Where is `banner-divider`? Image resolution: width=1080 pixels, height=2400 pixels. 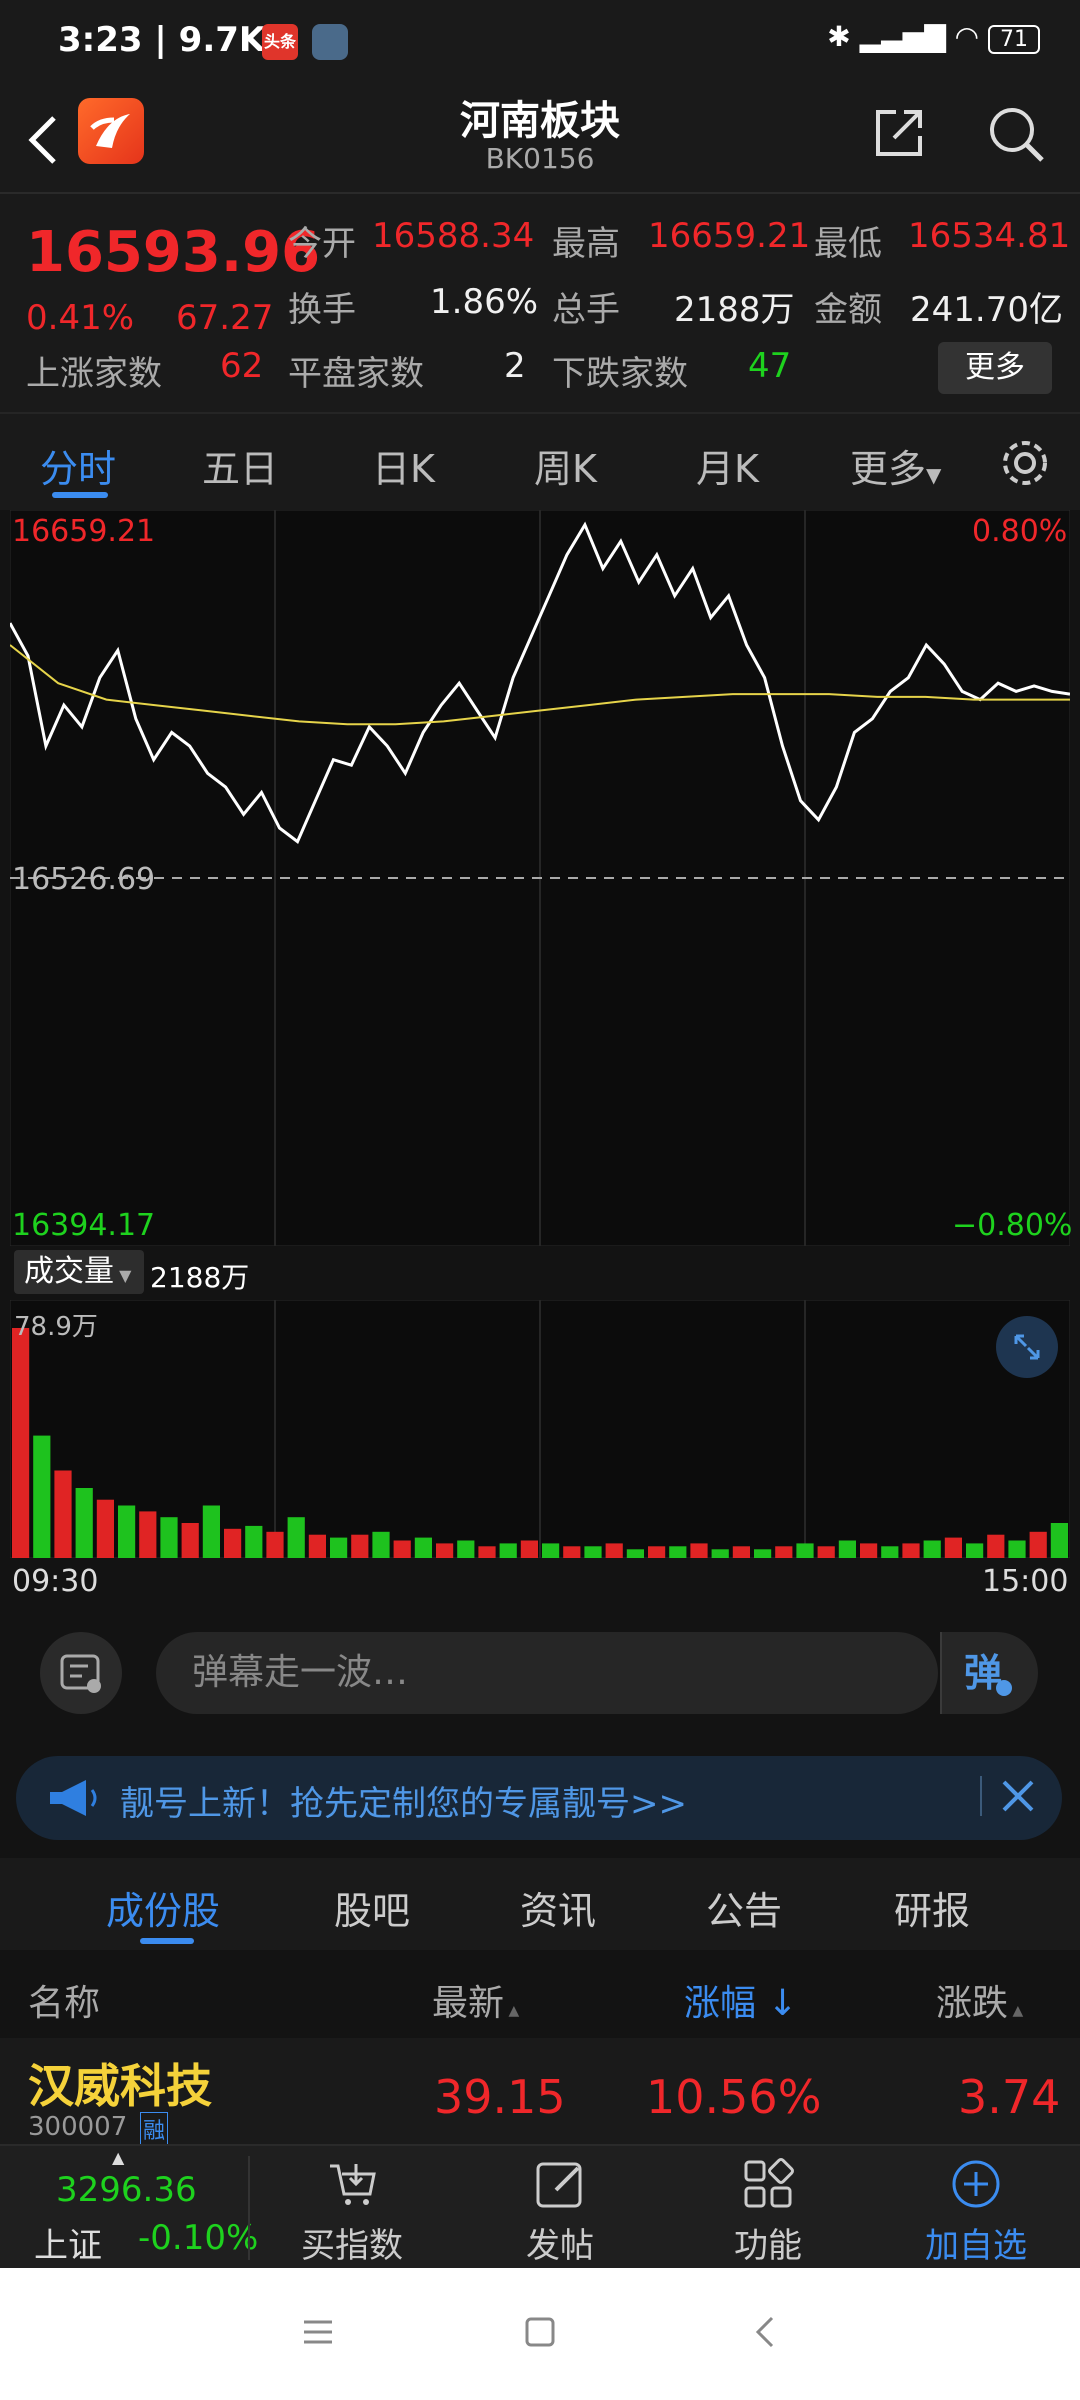
banner-divider is located at coordinates (981, 1796).